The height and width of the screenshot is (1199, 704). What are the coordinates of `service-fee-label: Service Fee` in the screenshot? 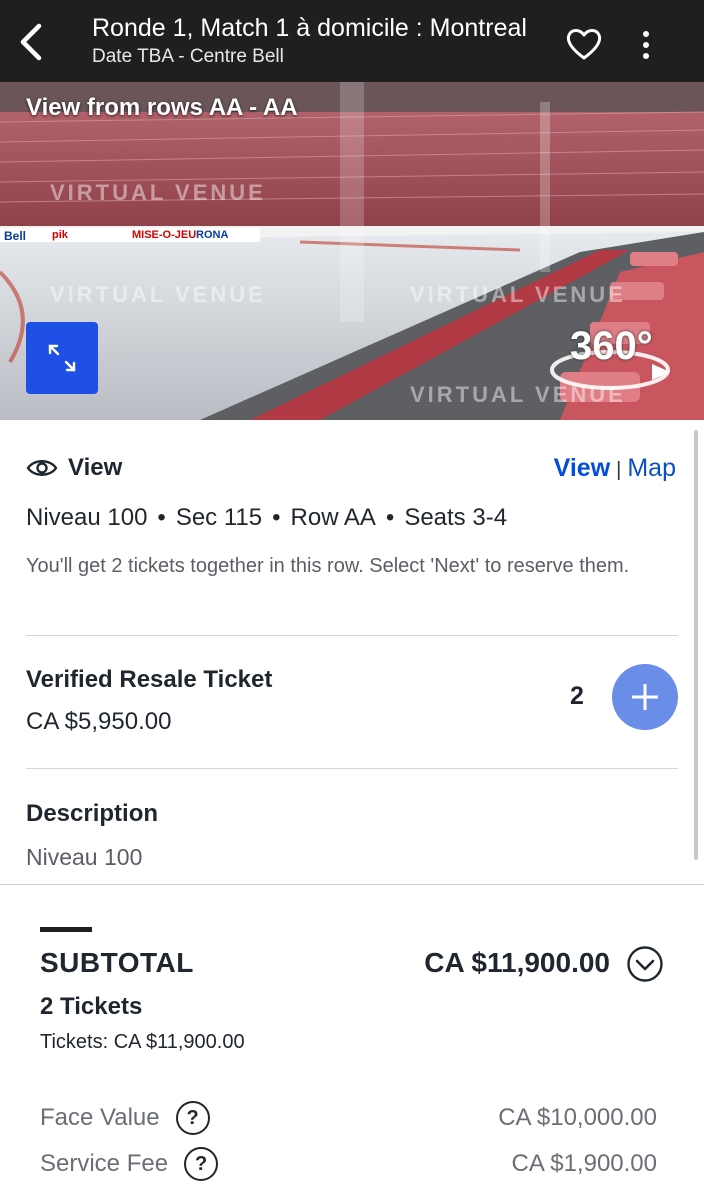 It's located at (104, 1163).